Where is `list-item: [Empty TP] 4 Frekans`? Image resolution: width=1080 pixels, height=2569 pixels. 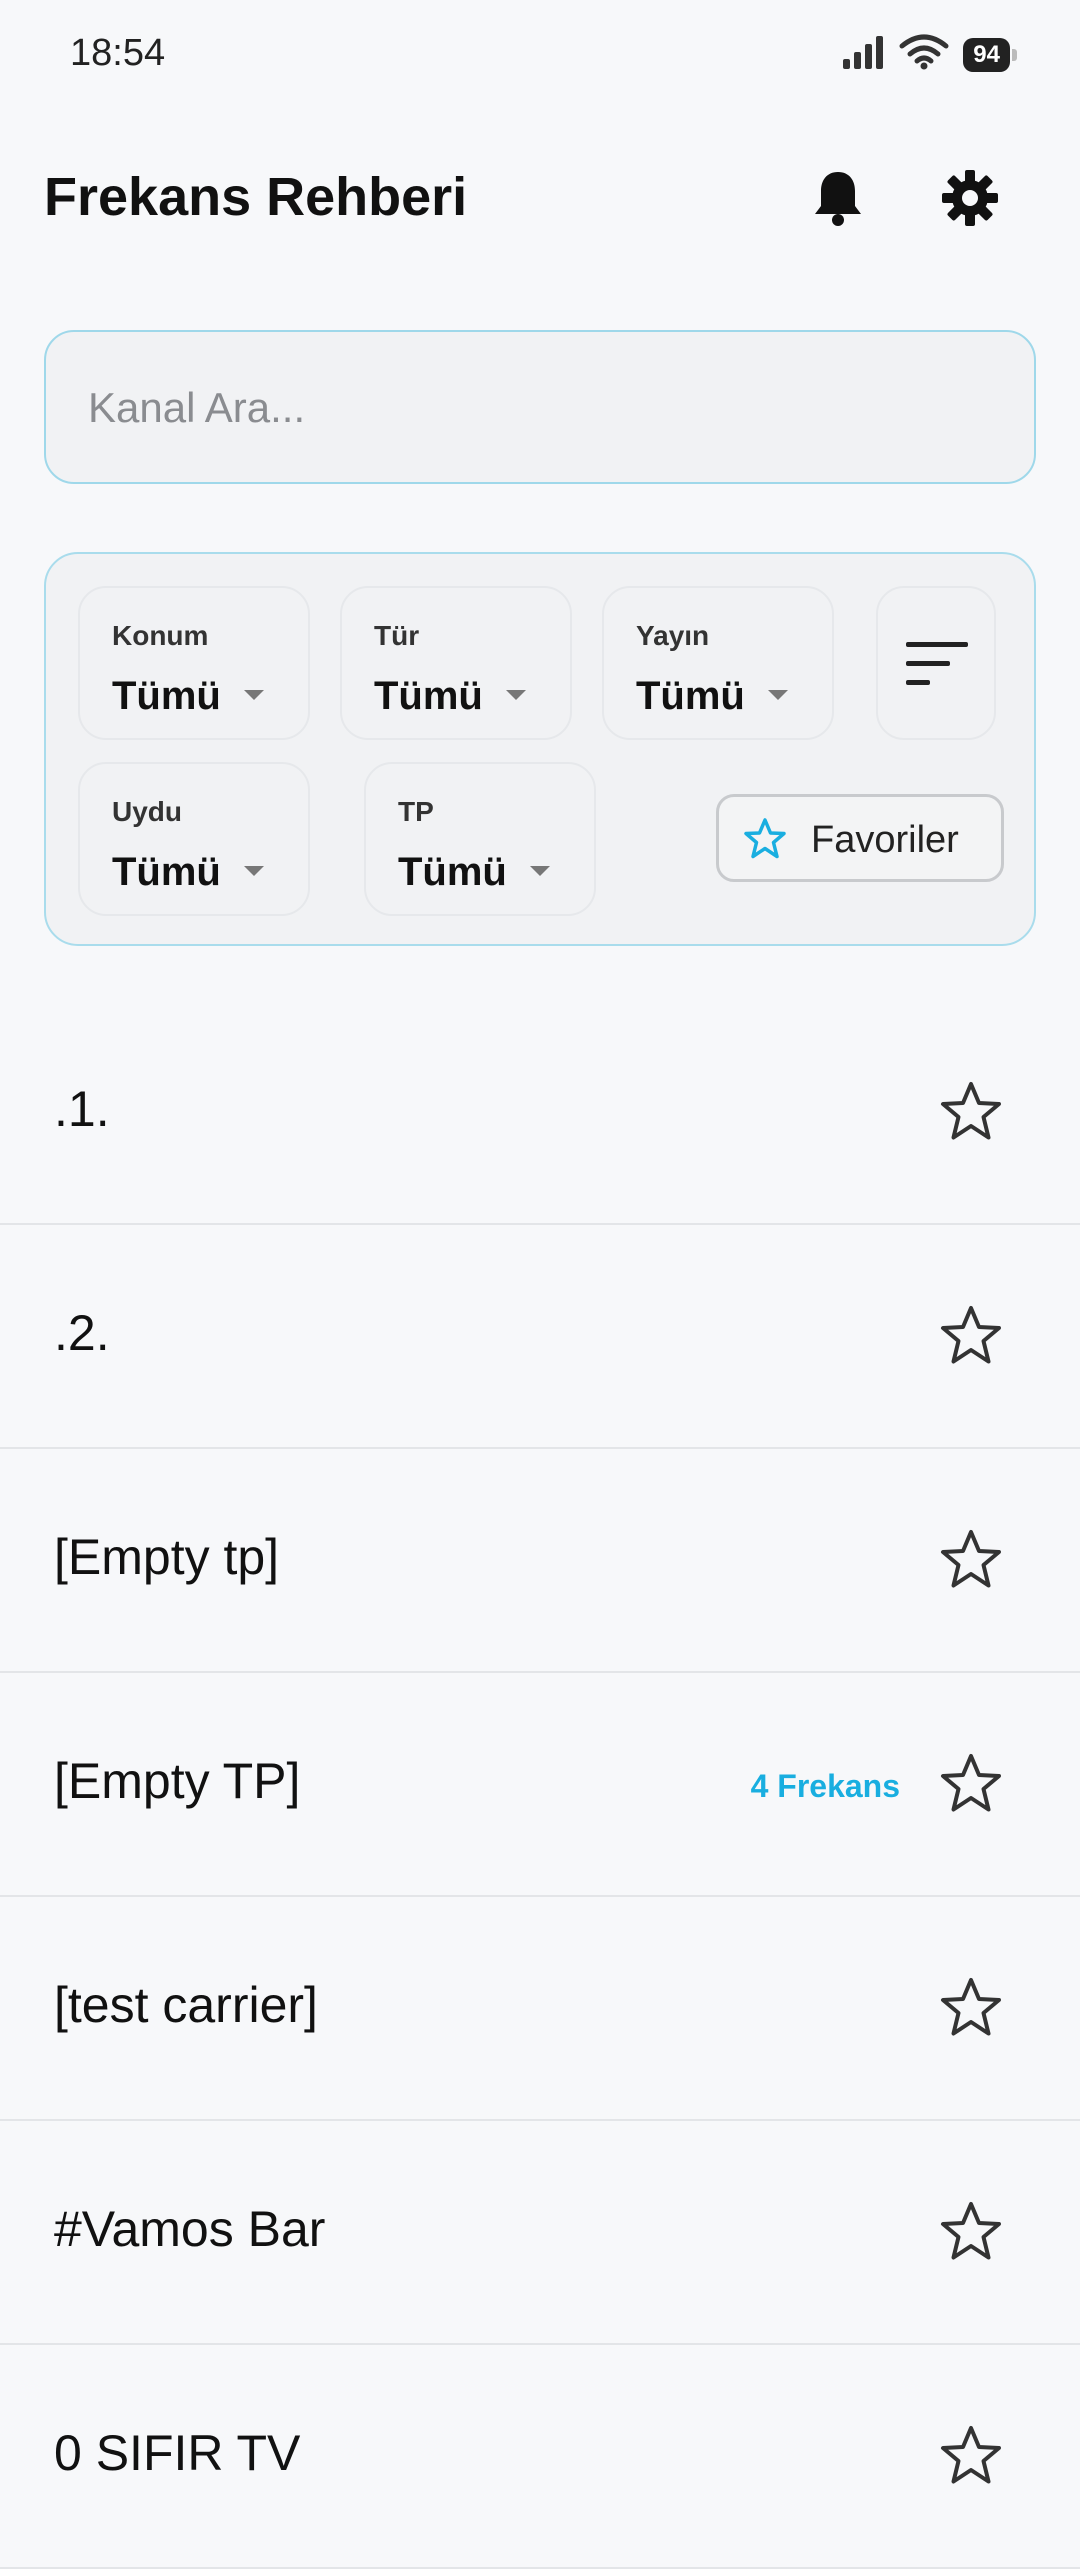
list-item: [Empty TP] 4 Frekans is located at coordinates (540, 1785).